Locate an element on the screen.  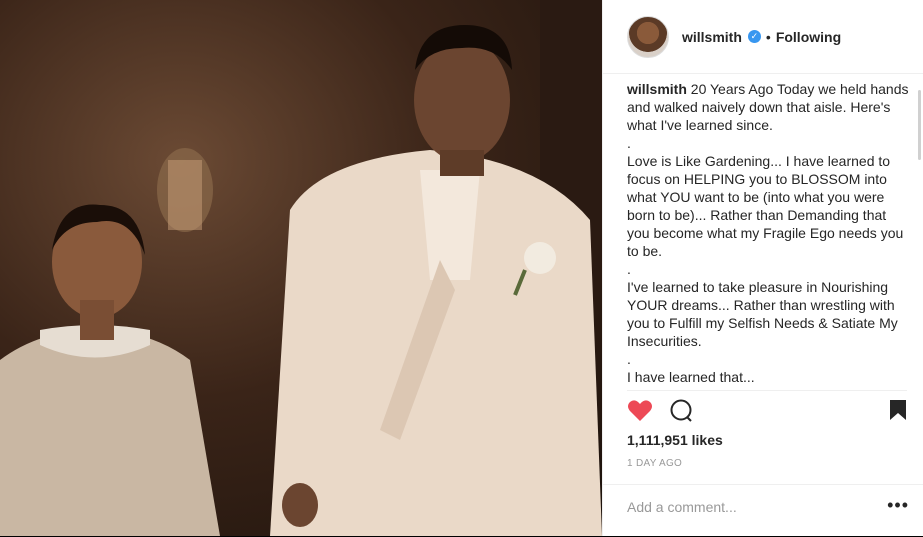
following-button: Following is located at coordinates (808, 37).